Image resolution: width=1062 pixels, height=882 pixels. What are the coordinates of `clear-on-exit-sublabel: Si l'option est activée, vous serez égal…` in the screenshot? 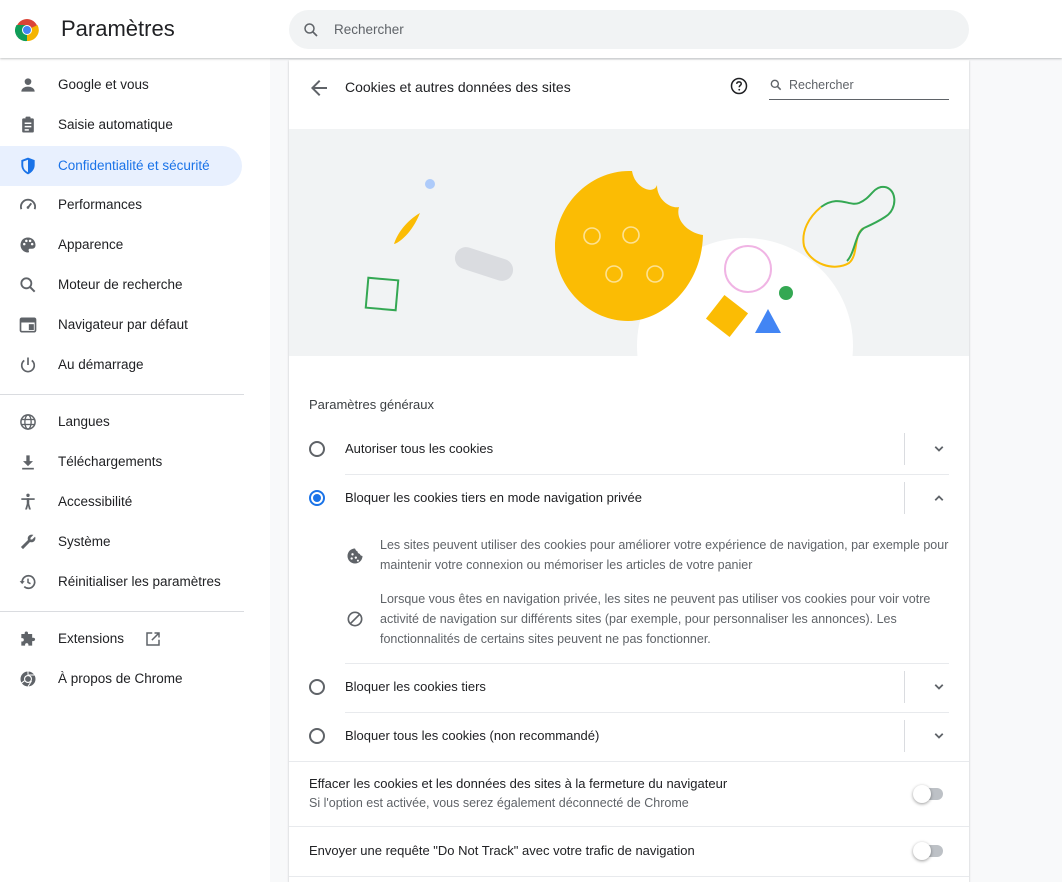 It's located at (499, 803).